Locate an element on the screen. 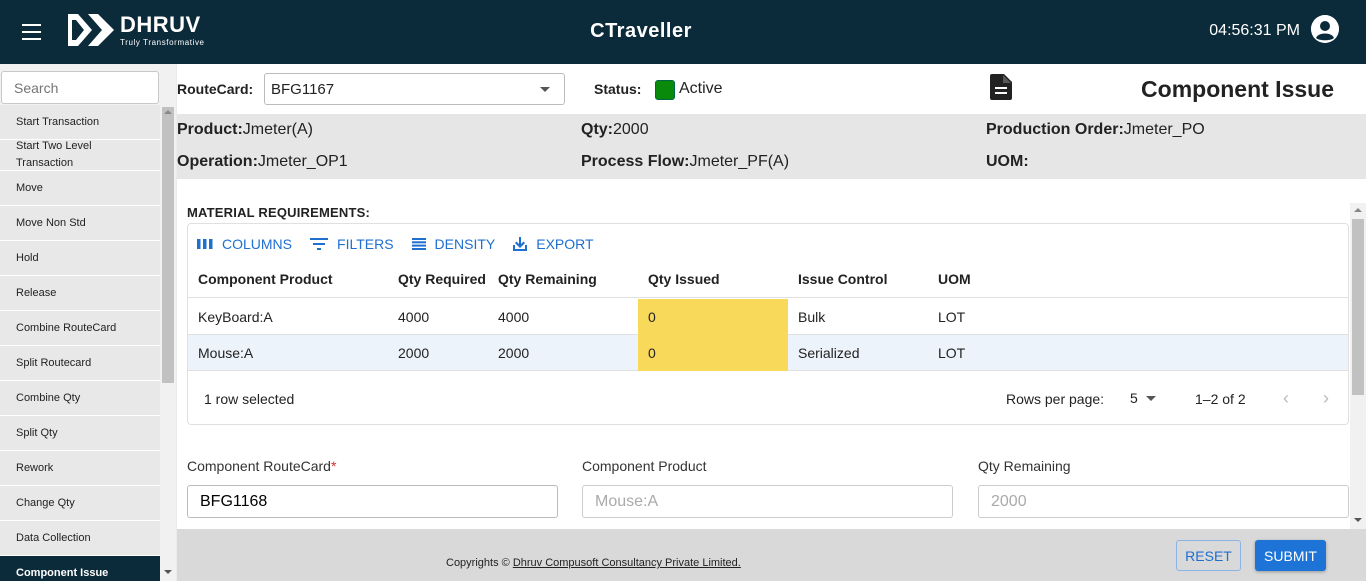 The width and height of the screenshot is (1366, 581). sidebar-item-start-two-level-transaction: Start Two Level Transaction is located at coordinates (80, 155).